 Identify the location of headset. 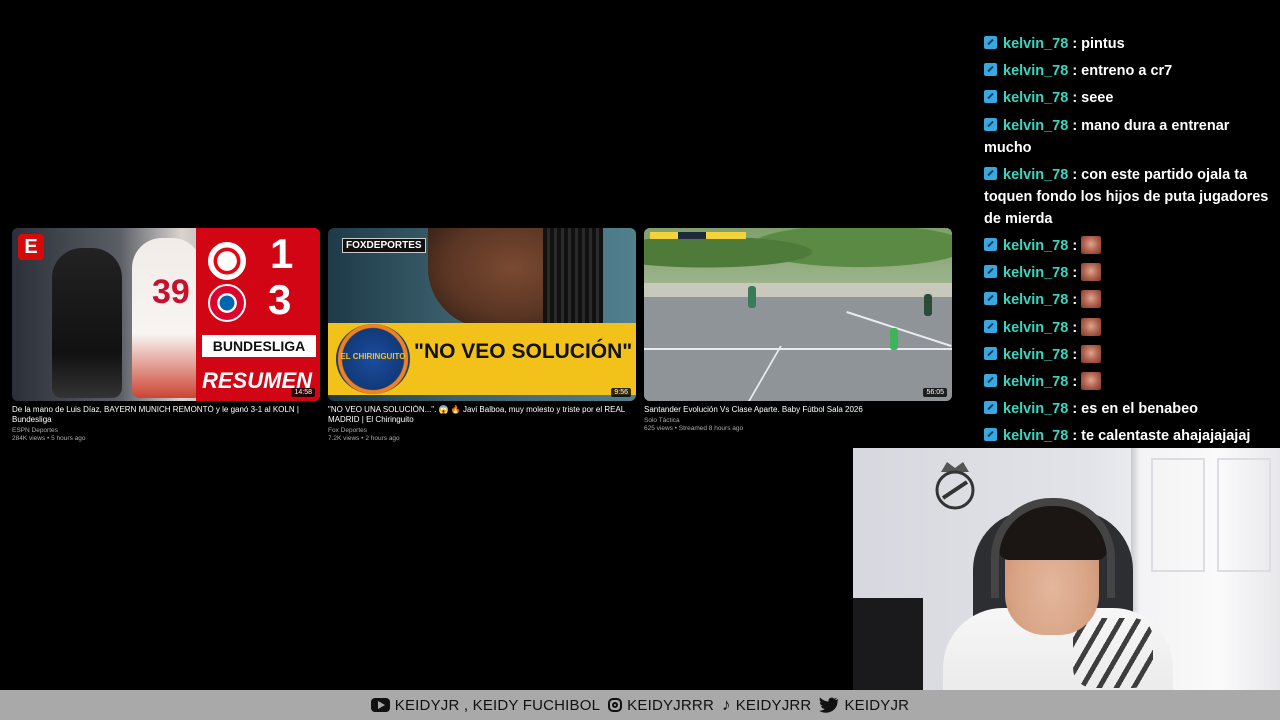
(1053, 548).